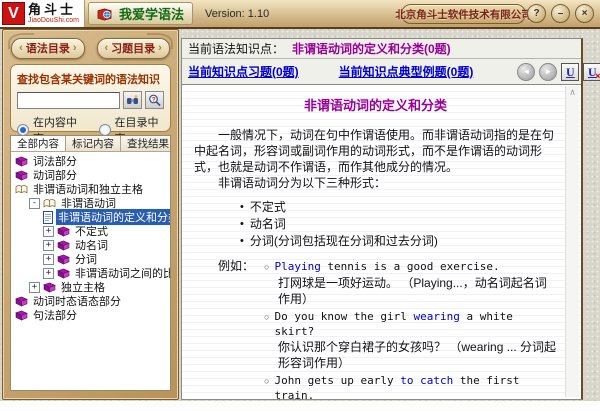 This screenshot has height=411, width=600. I want to click on example-text-pre: John gets up early, so click(337, 380).